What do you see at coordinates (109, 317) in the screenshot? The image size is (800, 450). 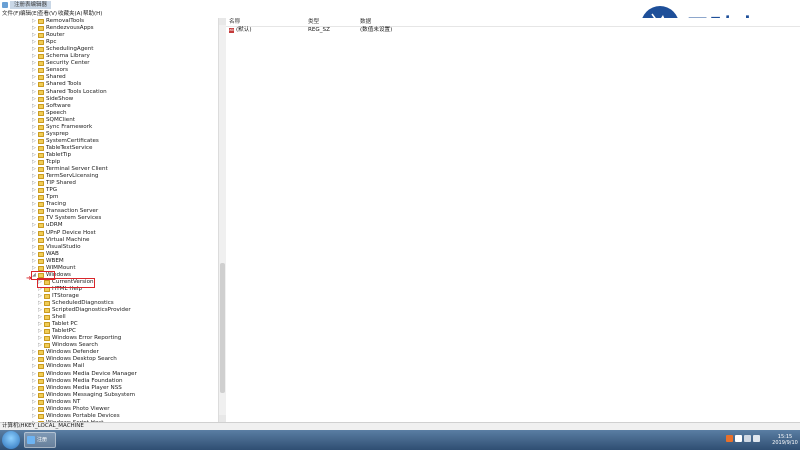 I see `tree-item: ▷ Shell` at bounding box center [109, 317].